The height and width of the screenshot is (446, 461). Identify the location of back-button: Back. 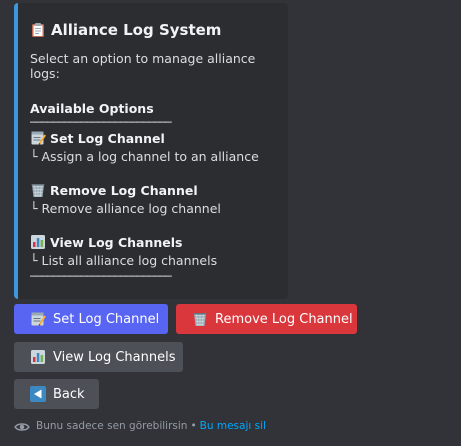
(56, 394).